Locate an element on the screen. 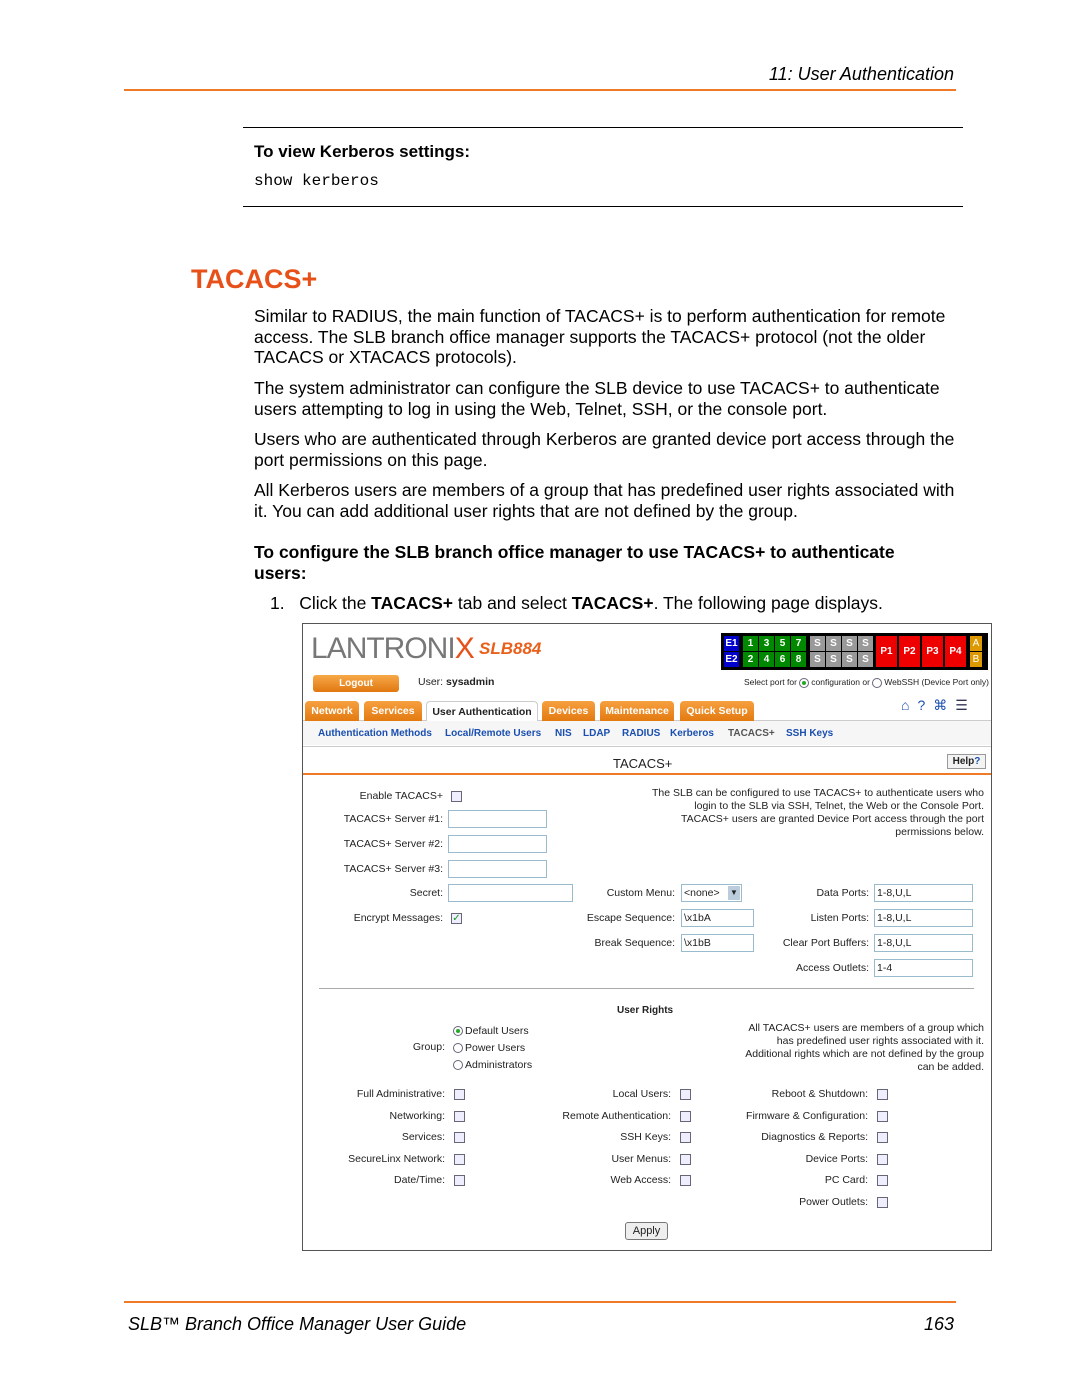 Image resolution: width=1080 pixels, height=1397 pixels. help-button: Help? is located at coordinates (966, 761).